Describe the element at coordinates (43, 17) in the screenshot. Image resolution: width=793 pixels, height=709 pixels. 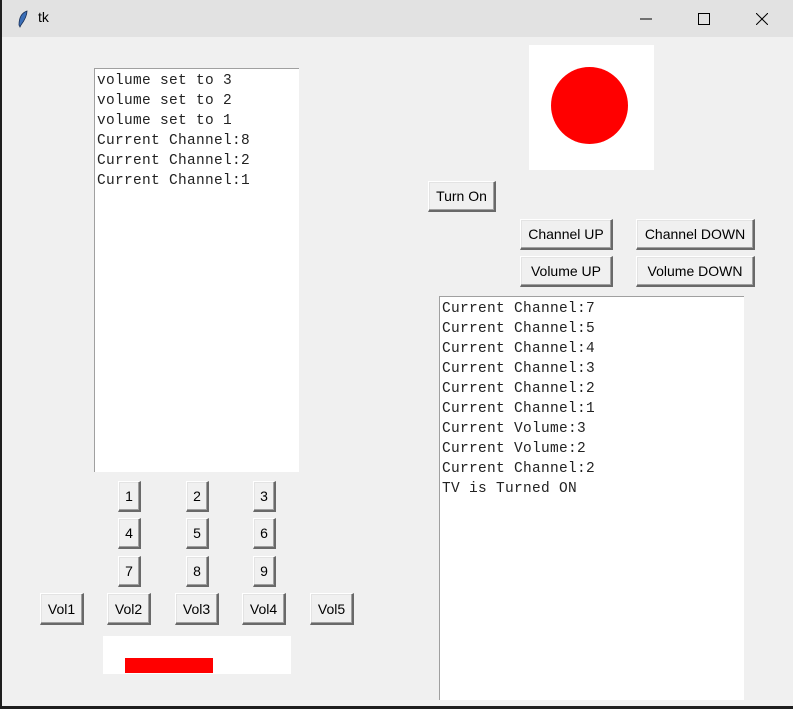
I see `window-title: tk` at that location.